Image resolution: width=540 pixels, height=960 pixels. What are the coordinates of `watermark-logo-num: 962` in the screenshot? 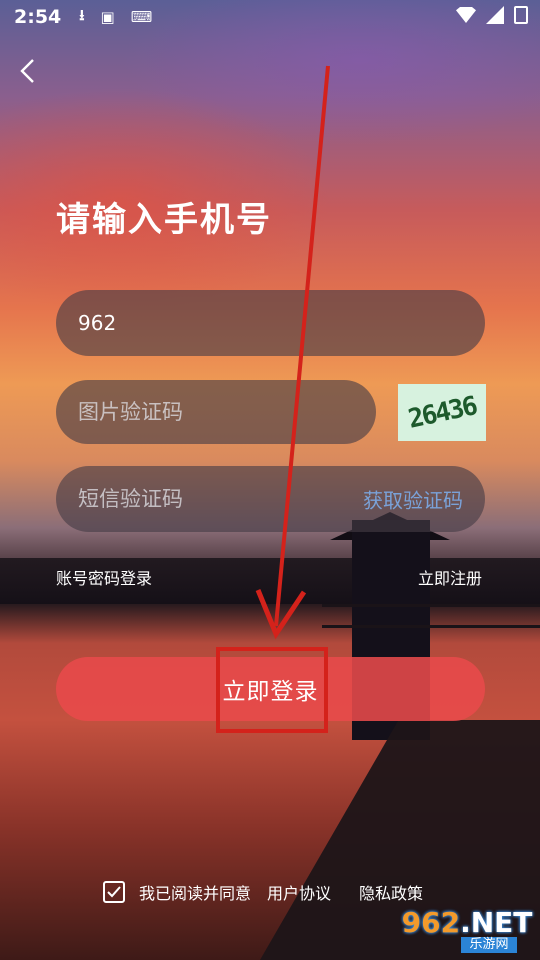 It's located at (431, 922).